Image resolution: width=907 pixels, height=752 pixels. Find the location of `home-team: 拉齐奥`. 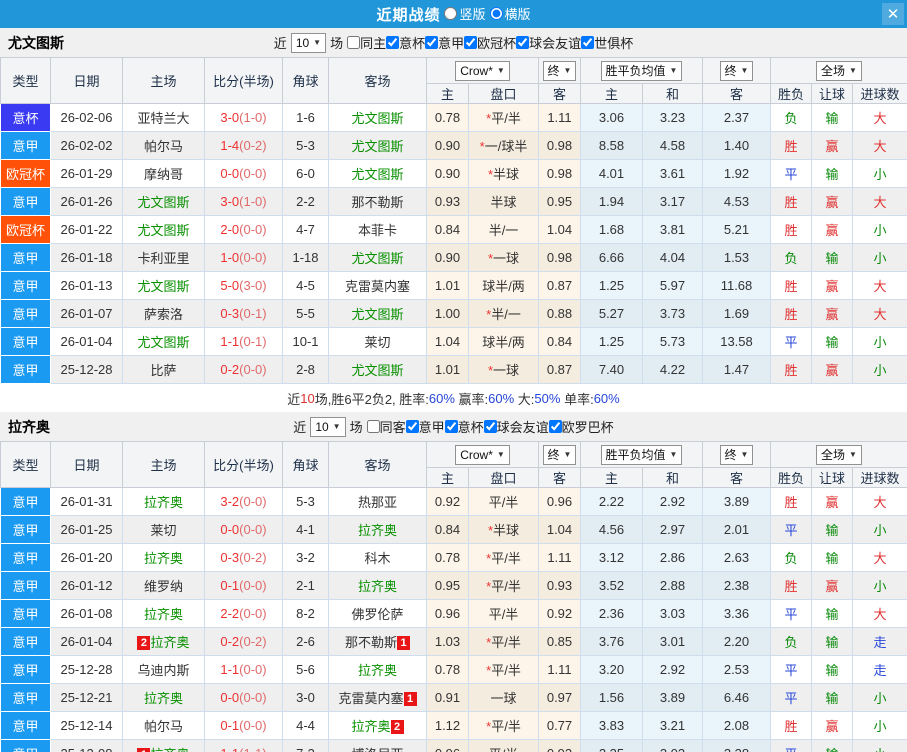

home-team: 拉齐奥 is located at coordinates (163, 613).